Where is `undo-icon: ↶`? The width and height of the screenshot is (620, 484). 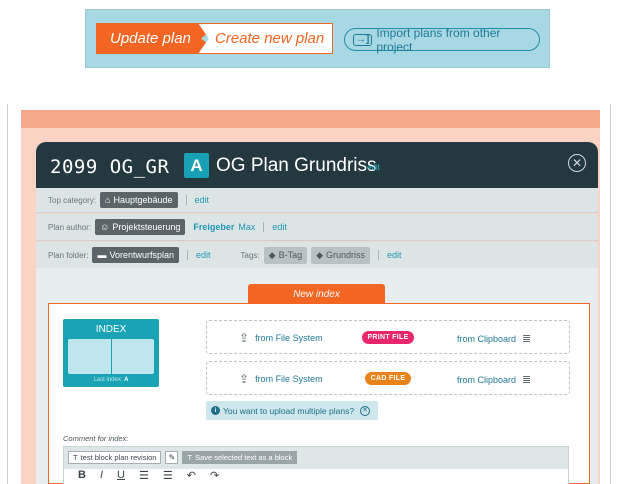 undo-icon: ↶ is located at coordinates (191, 475).